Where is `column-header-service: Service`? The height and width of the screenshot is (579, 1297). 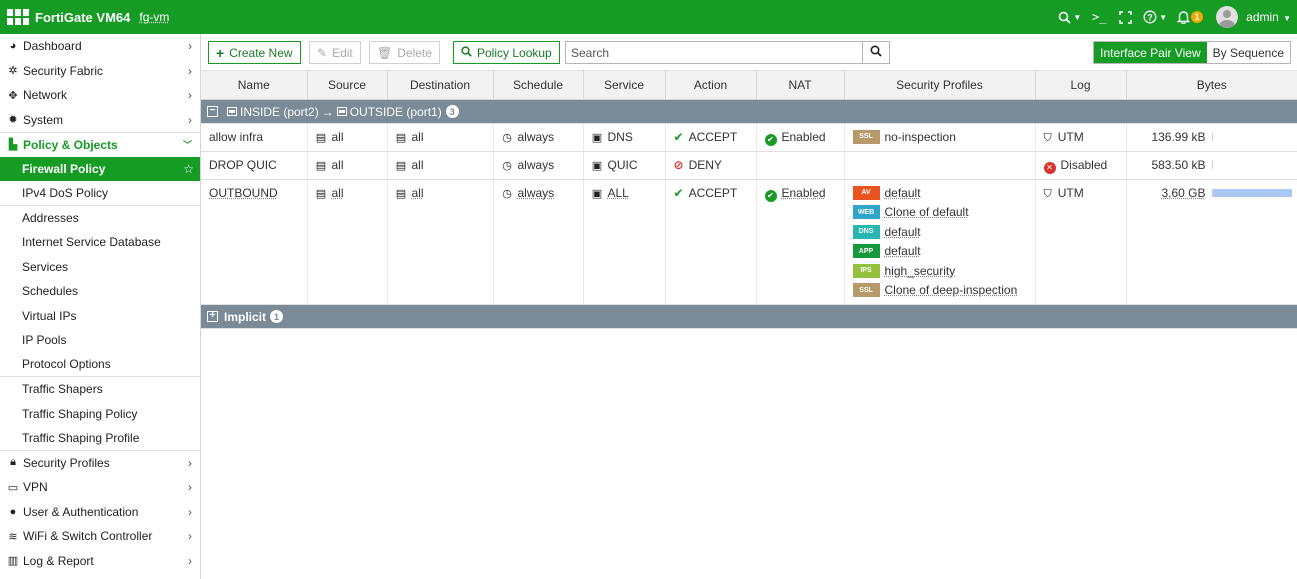
column-header-service: Service is located at coordinates (624, 85).